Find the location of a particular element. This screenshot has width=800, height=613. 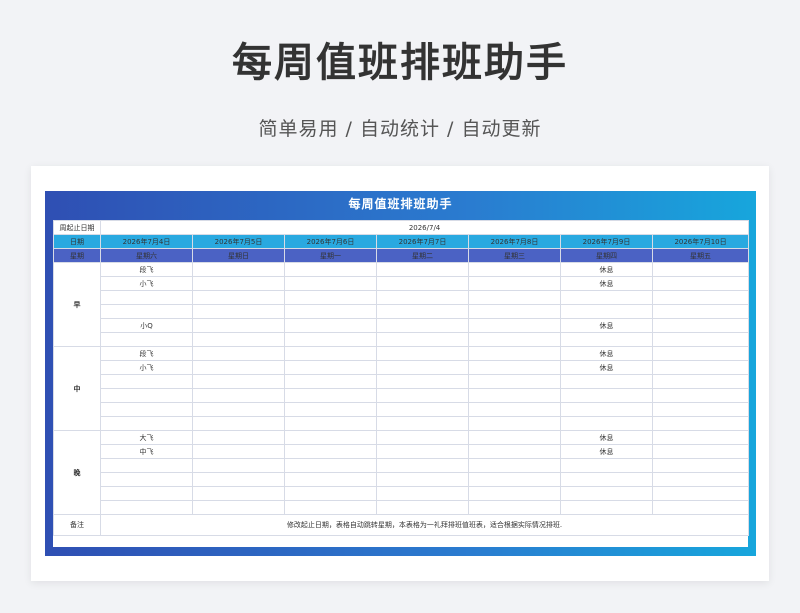

duty-cell: 大飞 is located at coordinates (146, 437).